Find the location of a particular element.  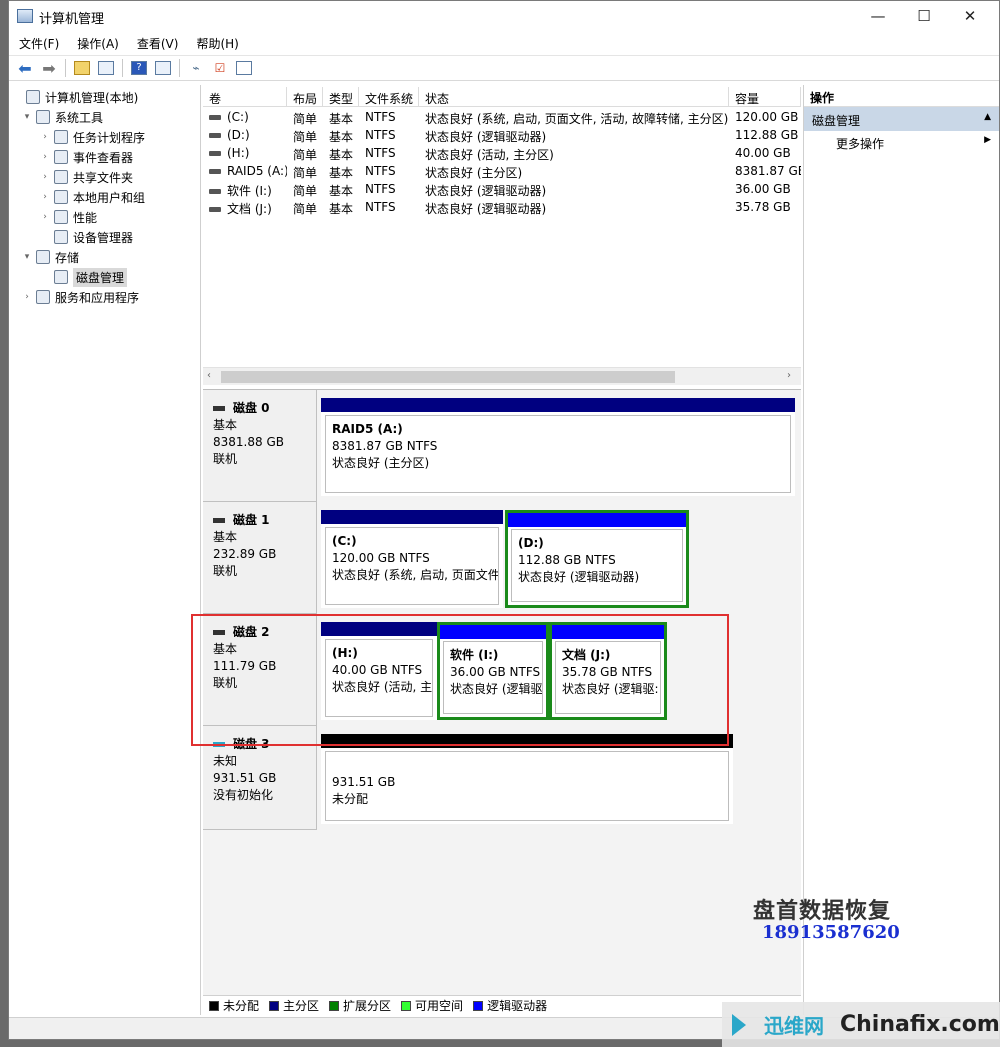

partition-name: (D:) is located at coordinates (531, 543).